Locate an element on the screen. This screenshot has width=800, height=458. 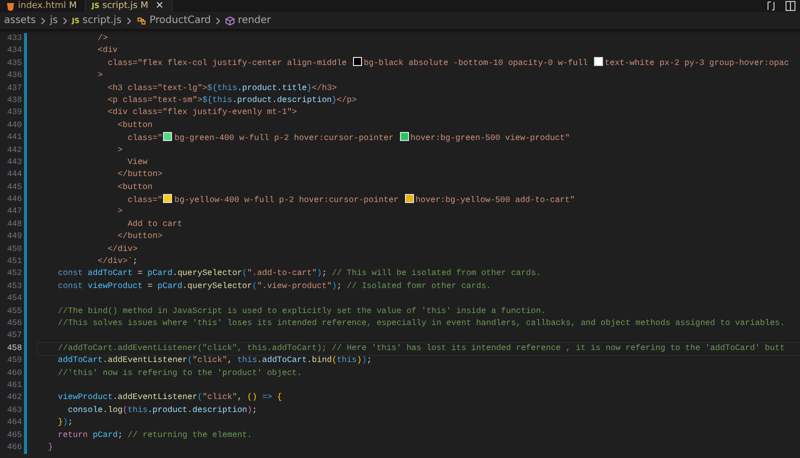
tab-label: index.html is located at coordinates (42, 6).